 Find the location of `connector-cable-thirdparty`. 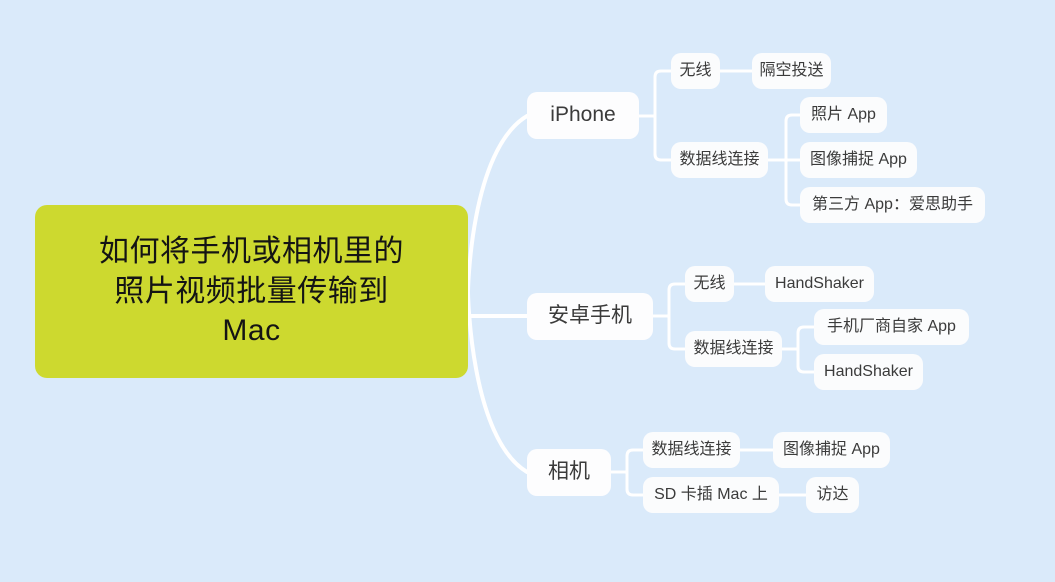

connector-cable-thirdparty is located at coordinates (793, 182).